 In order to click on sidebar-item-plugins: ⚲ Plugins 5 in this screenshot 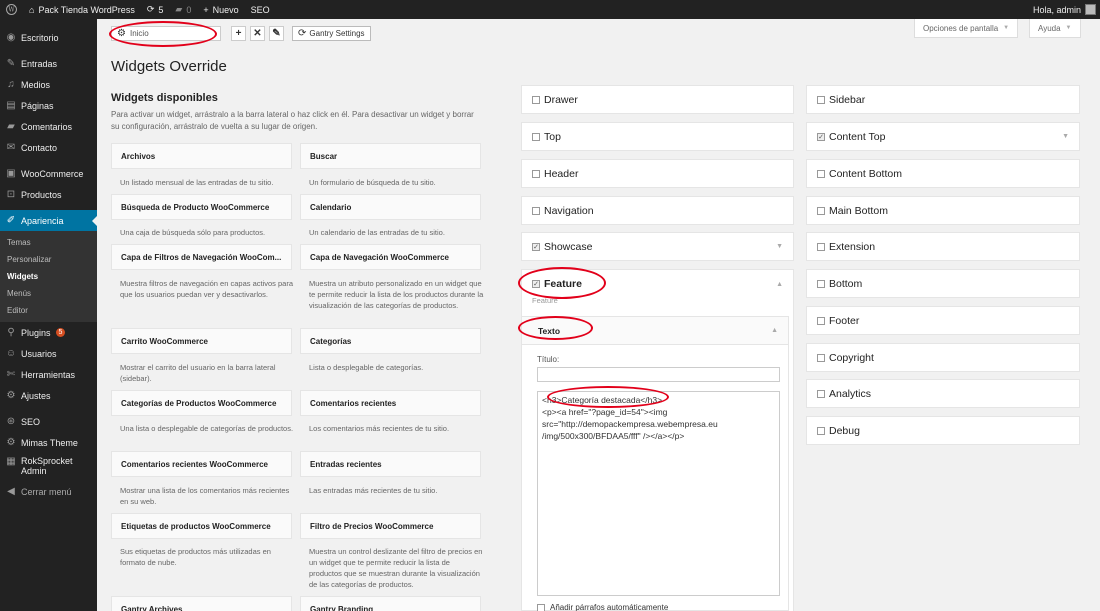, I will do `click(48, 332)`.